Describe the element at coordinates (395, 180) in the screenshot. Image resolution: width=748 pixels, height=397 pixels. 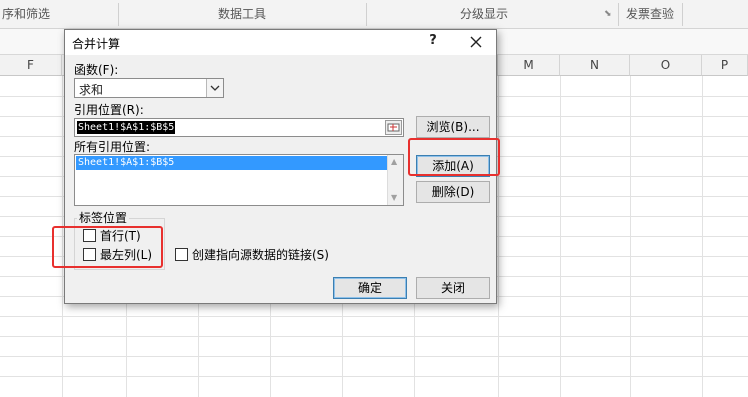
I see `list-scrollbar: ▲ ▼` at that location.